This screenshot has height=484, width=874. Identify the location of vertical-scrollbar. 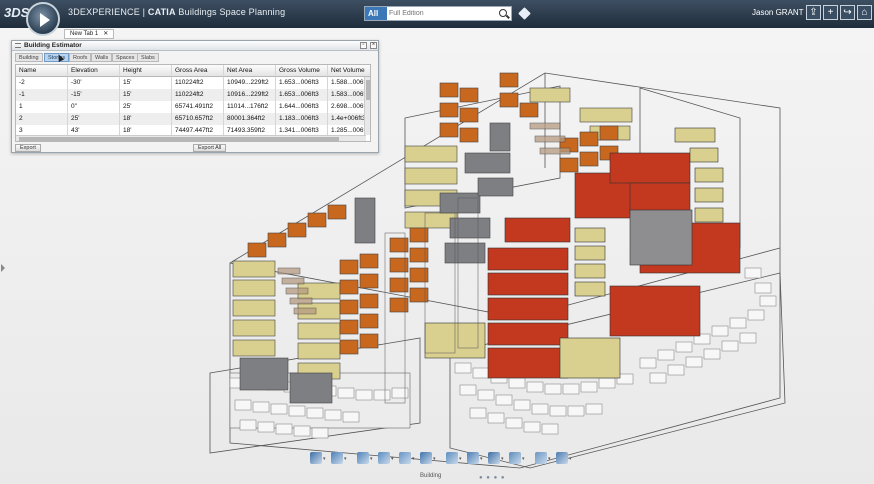
(367, 106).